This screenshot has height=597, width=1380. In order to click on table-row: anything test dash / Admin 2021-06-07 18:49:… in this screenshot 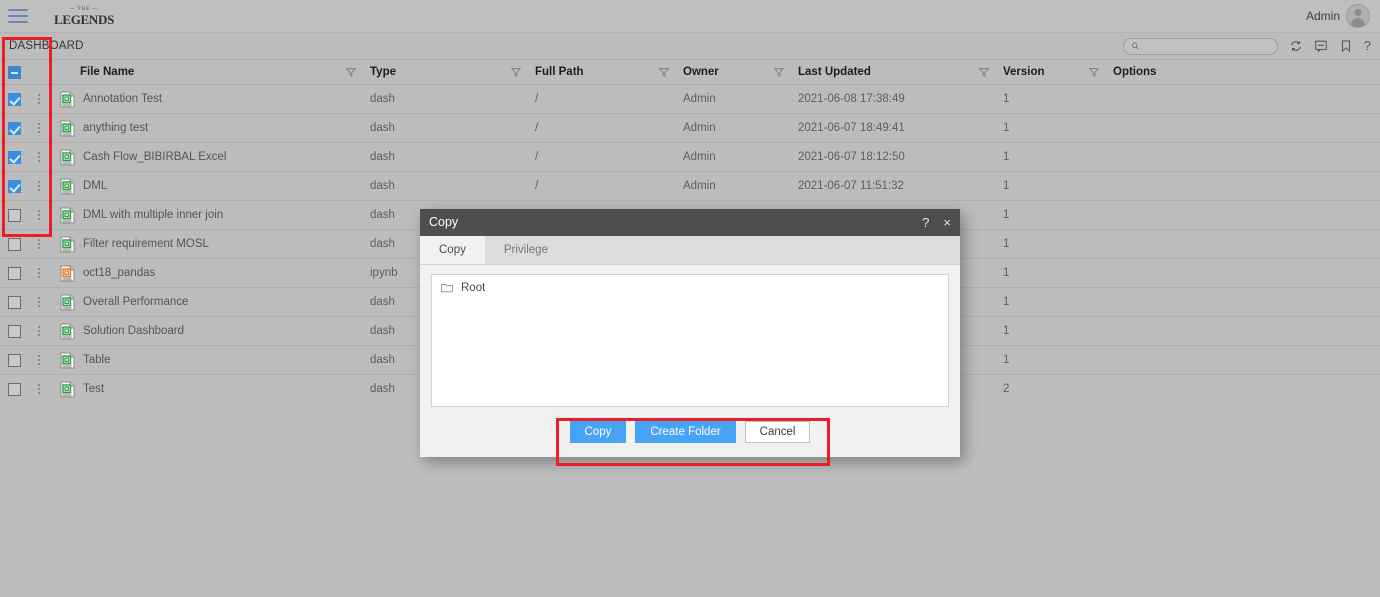, I will do `click(690, 128)`.